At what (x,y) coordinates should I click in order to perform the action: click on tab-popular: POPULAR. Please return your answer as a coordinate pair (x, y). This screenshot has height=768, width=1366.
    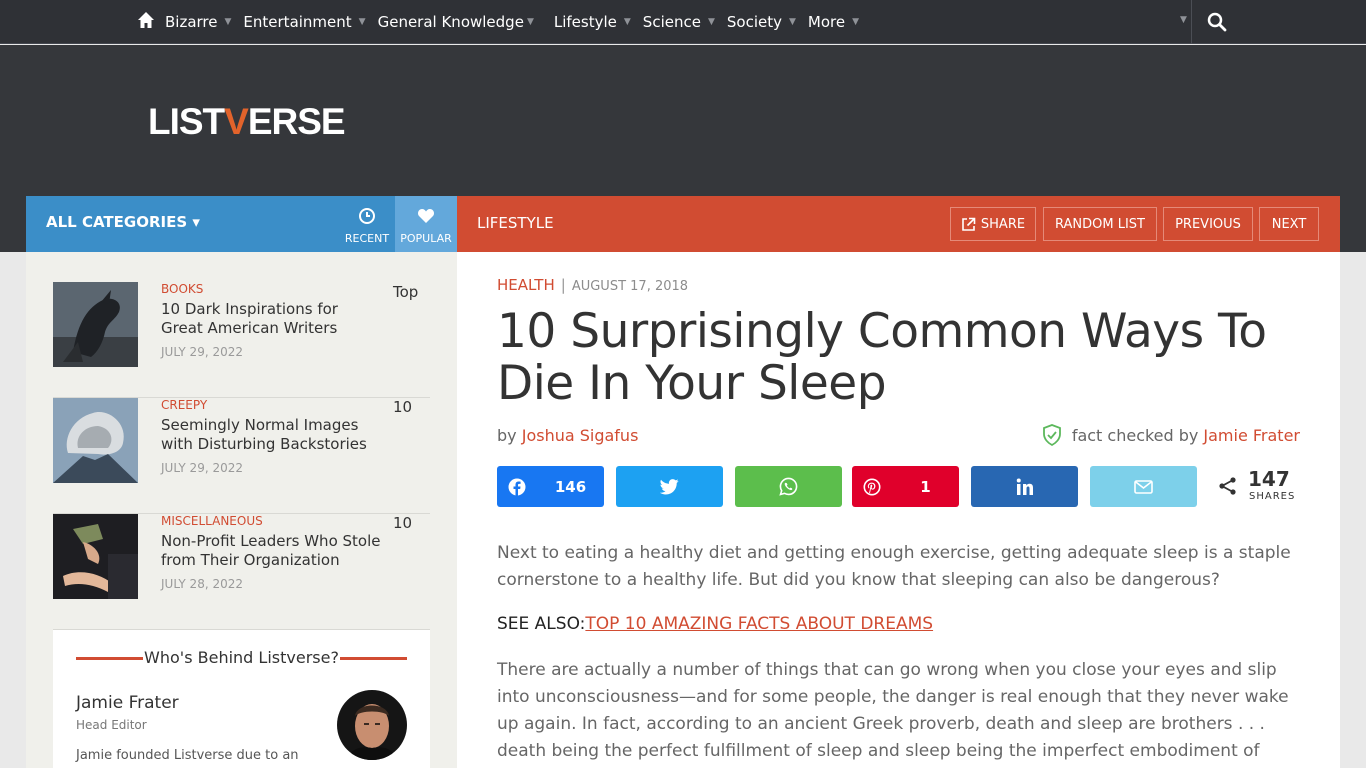
    Looking at the image, I should click on (426, 224).